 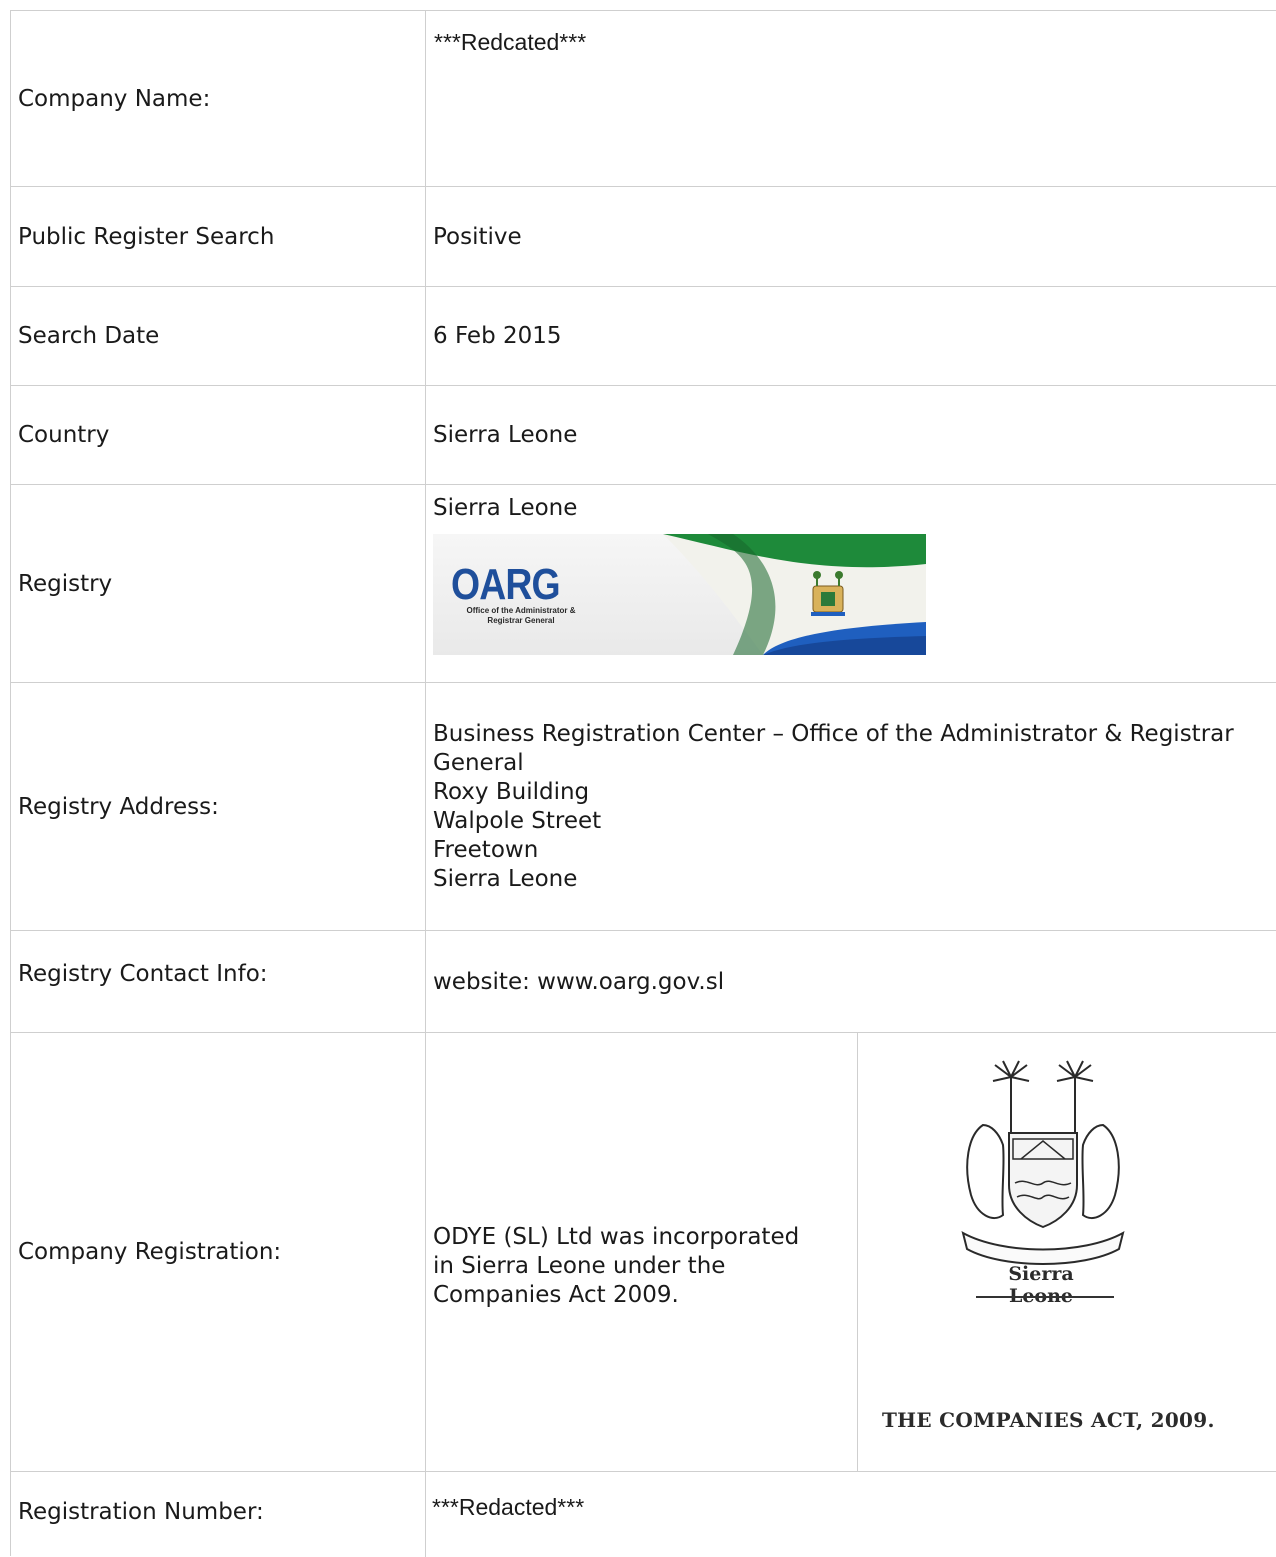 What do you see at coordinates (505, 879) in the screenshot?
I see `address-line: Sierra Leone` at bounding box center [505, 879].